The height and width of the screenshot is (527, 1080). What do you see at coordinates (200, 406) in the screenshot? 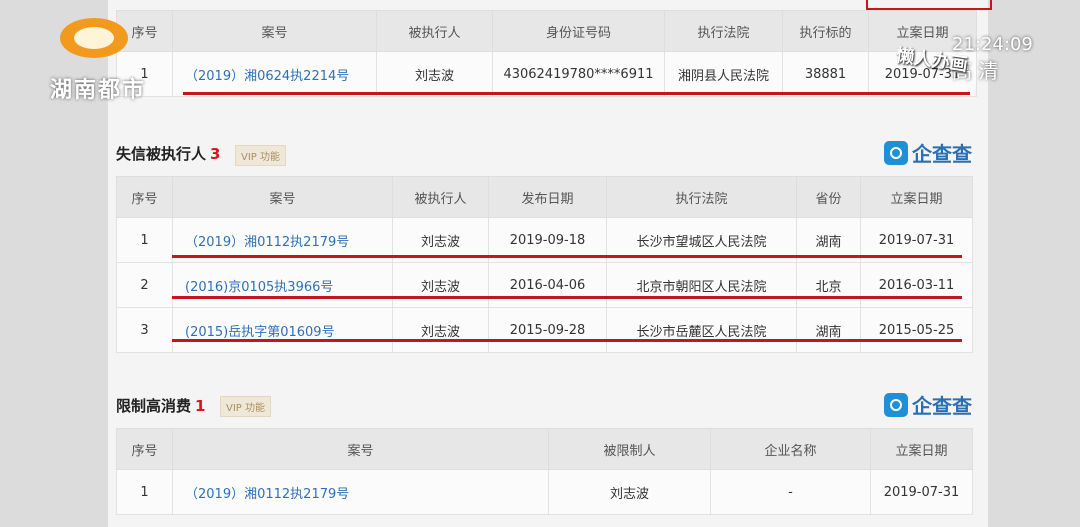
I see `section-count: 1` at bounding box center [200, 406].